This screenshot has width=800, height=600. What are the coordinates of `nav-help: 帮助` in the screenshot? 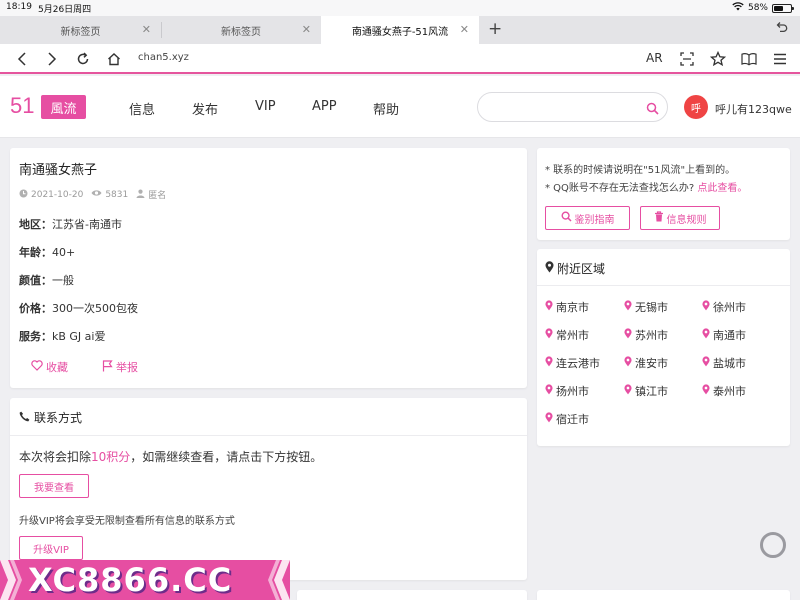 It's located at (386, 108).